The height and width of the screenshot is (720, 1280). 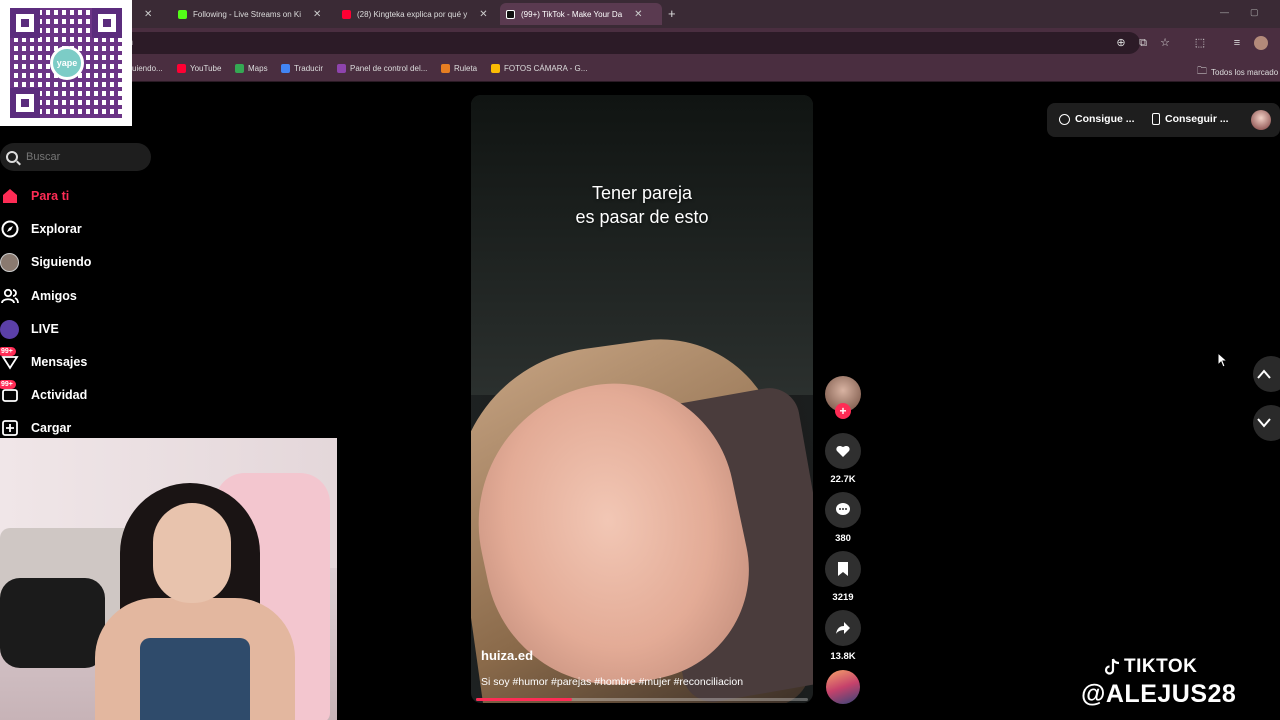 I want to click on save-button, so click(x=843, y=569).